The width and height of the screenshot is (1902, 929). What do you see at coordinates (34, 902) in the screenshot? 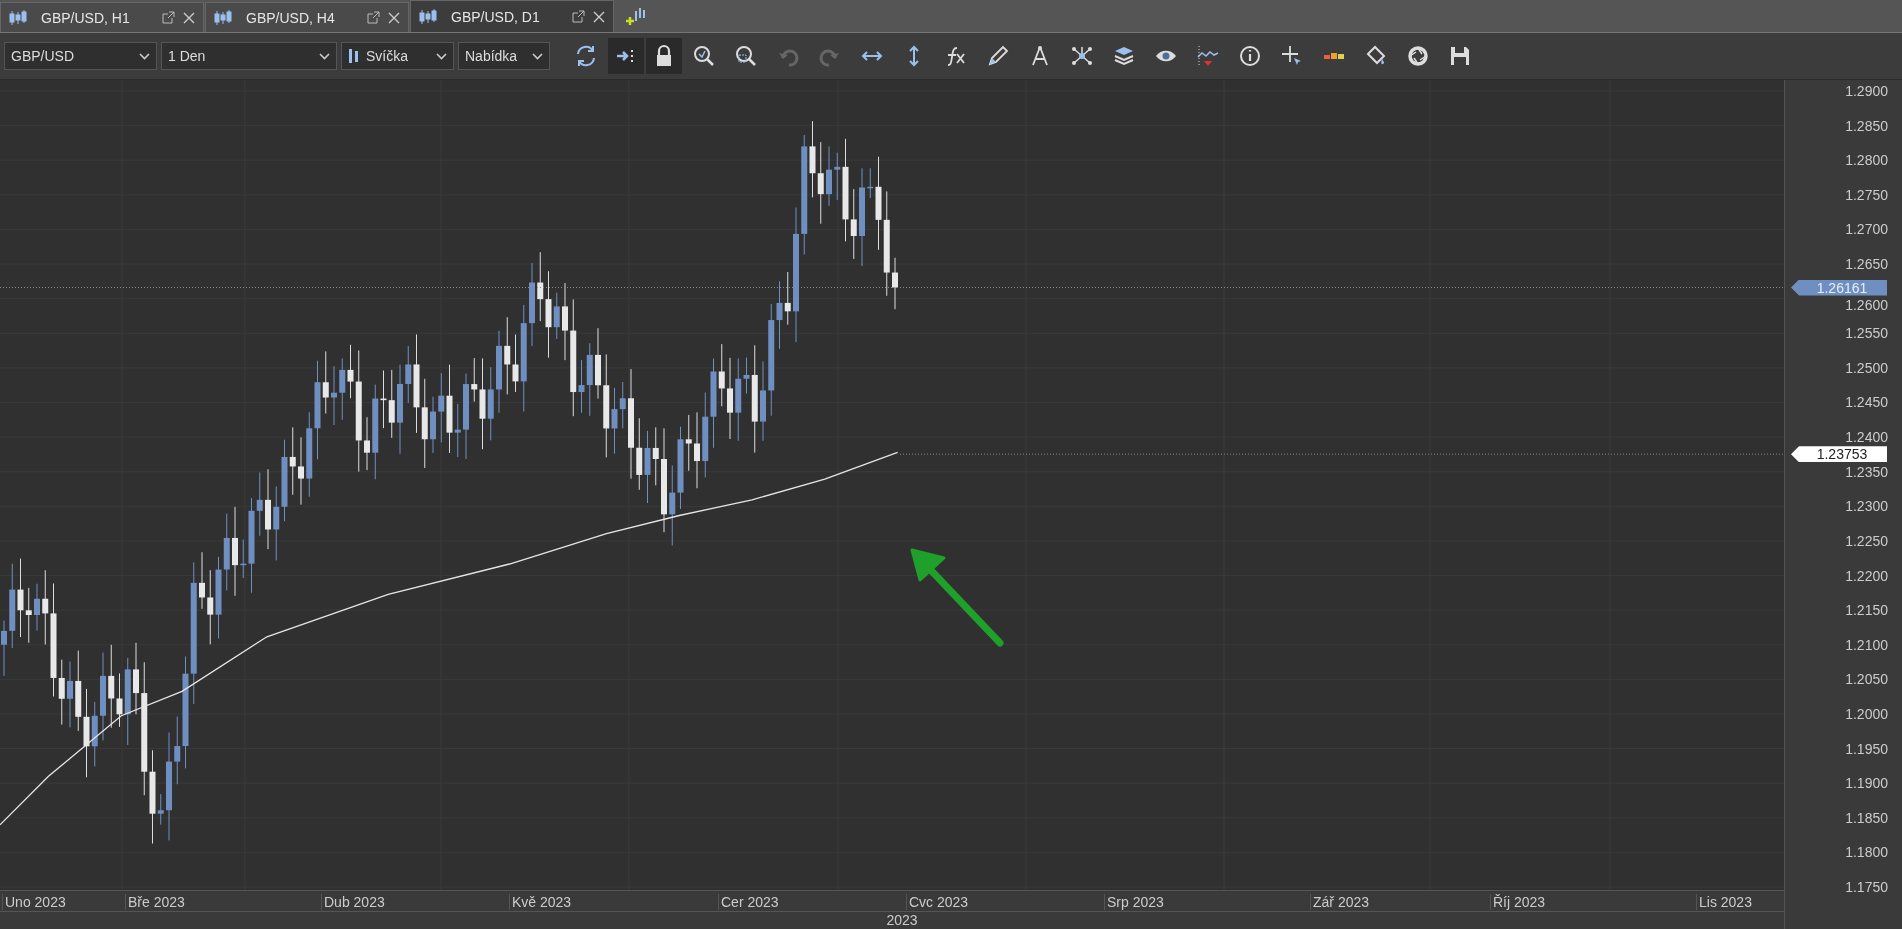
I see `date-axis-label: Uno 2023` at bounding box center [34, 902].